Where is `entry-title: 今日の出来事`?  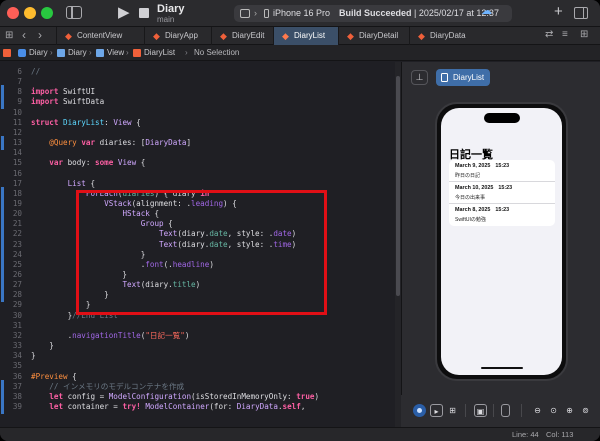
entry-title: 今日の出来事 is located at coordinates (470, 197).